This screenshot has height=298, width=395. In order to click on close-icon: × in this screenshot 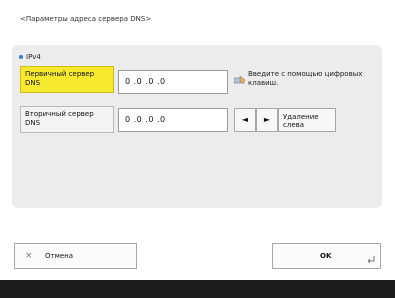, I will do `click(29, 256)`.